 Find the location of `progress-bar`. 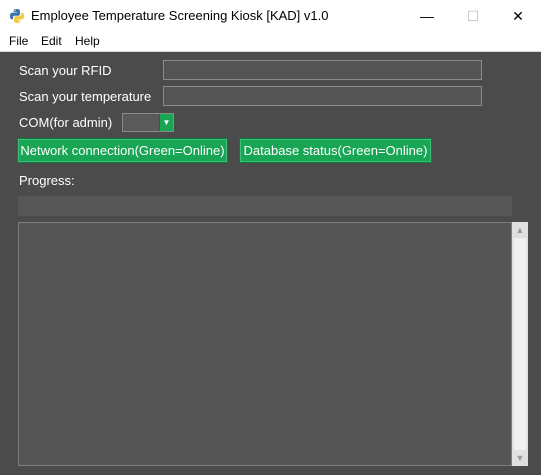

progress-bar is located at coordinates (265, 206).